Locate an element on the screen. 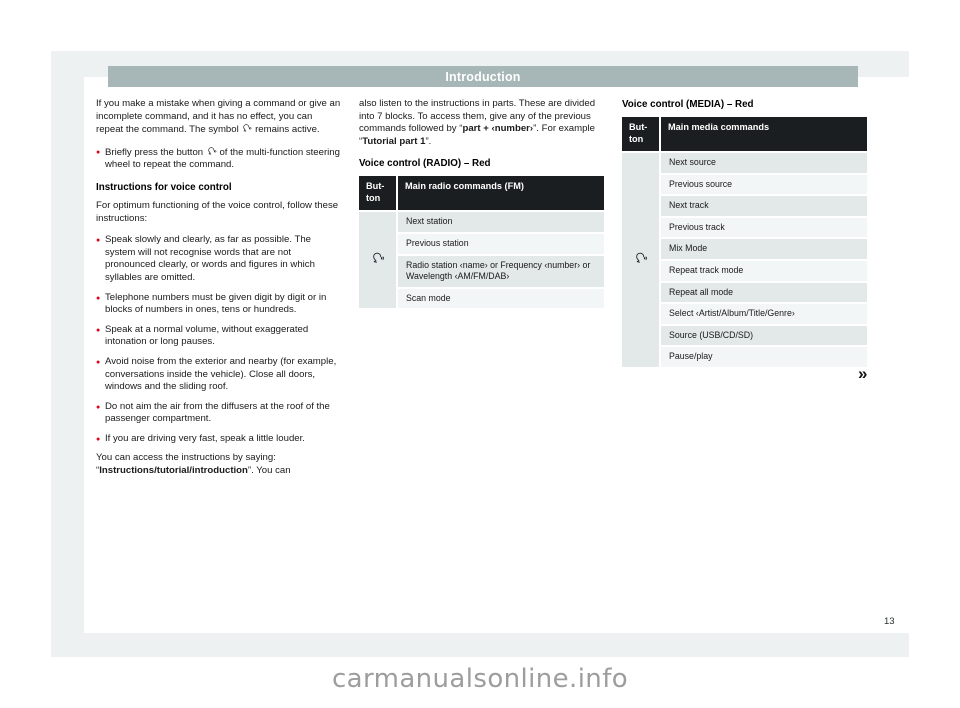  paragraph-mistake-text-2: remains active. is located at coordinates (286, 130).